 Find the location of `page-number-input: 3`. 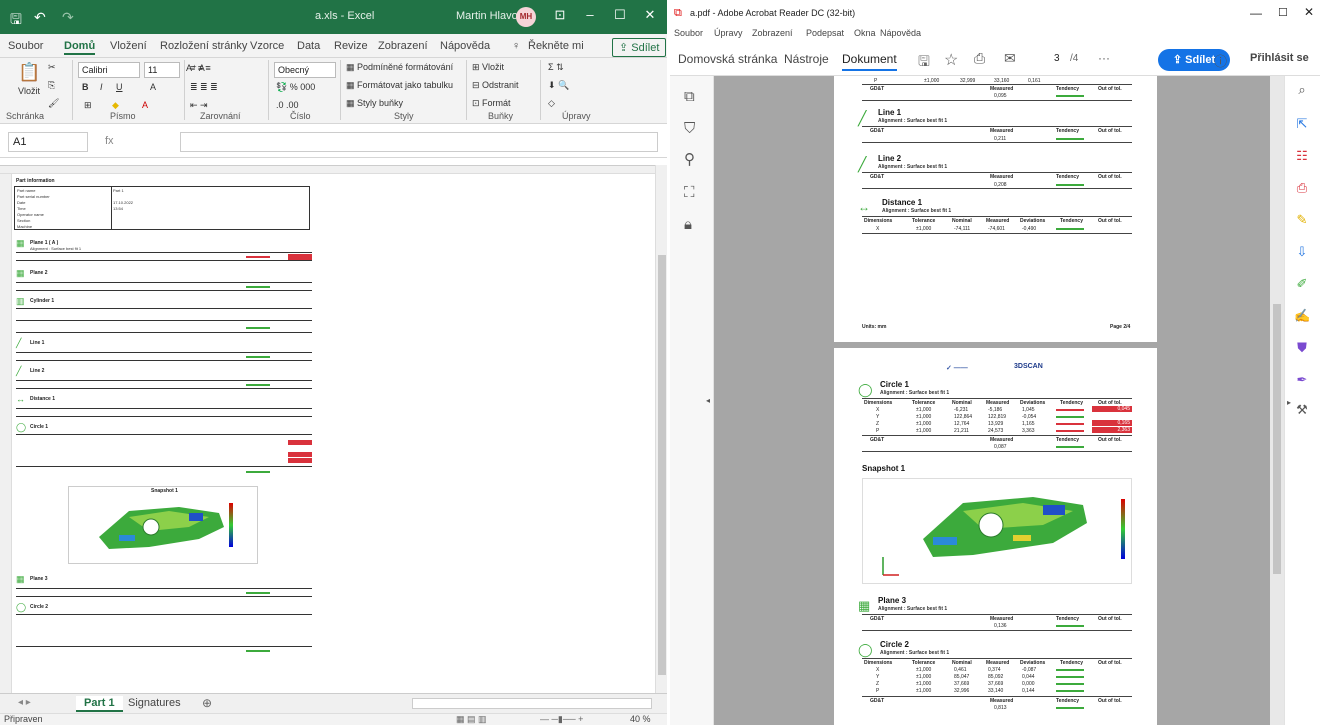

page-number-input: 3 is located at coordinates (1057, 58).